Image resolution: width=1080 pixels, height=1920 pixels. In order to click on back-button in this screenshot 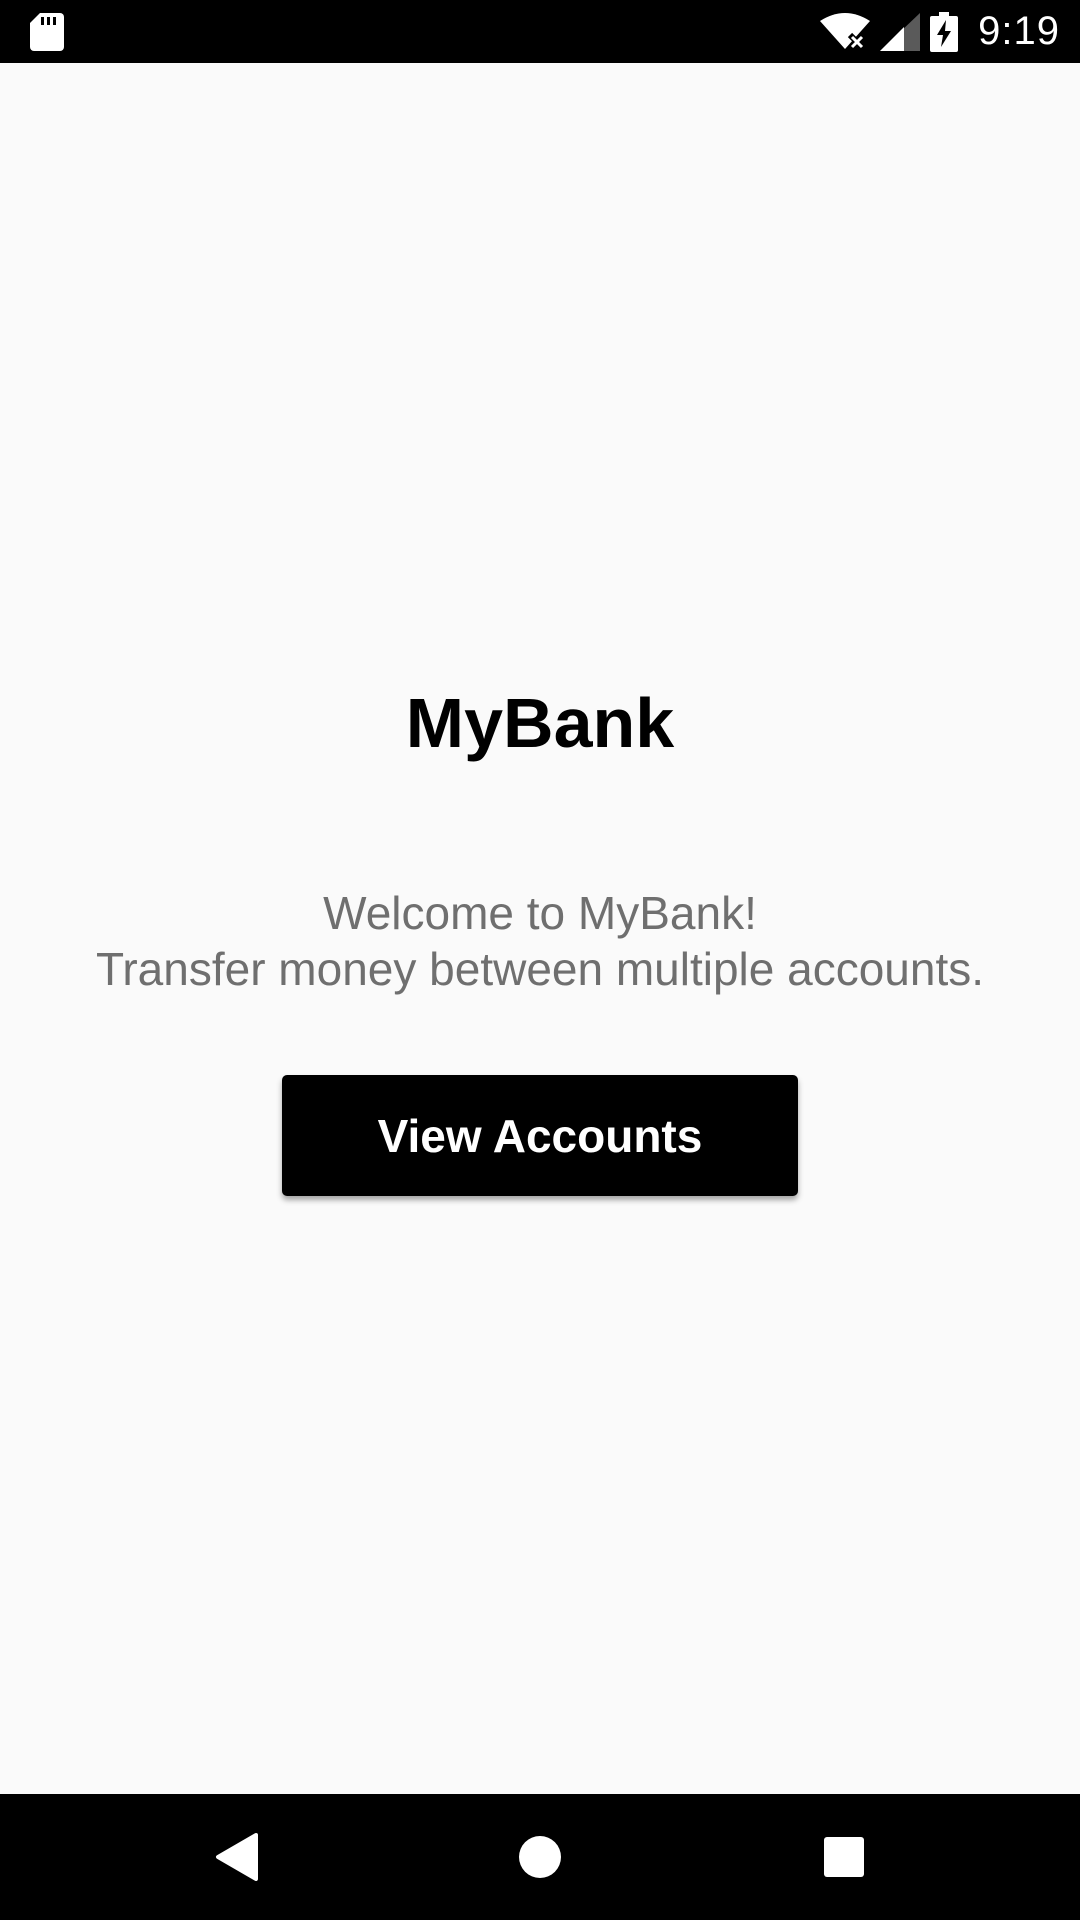, I will do `click(236, 1857)`.